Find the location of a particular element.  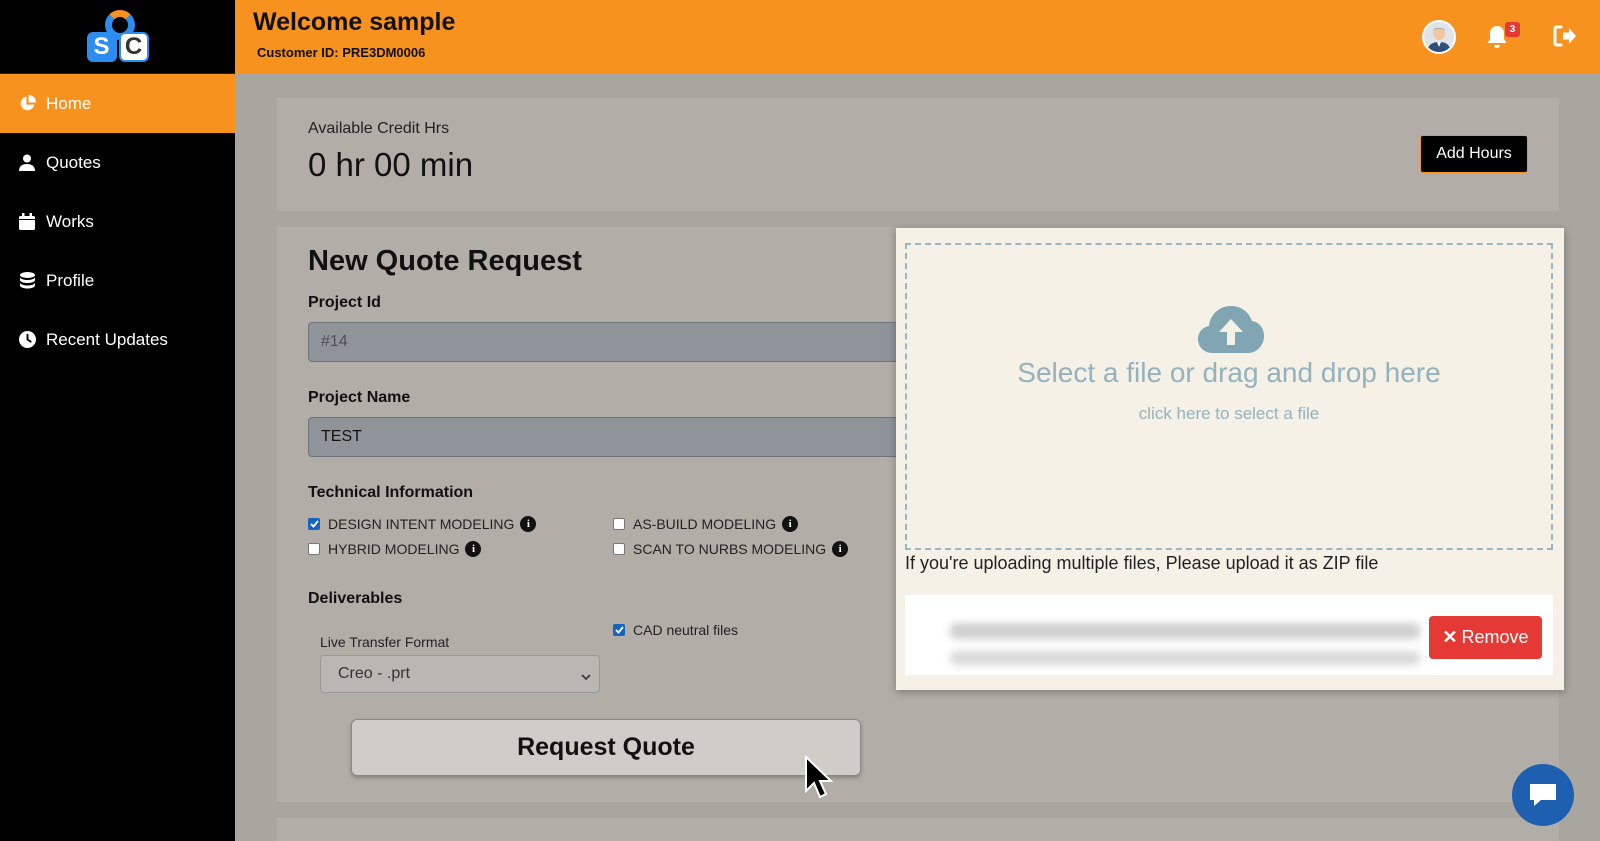

add-hours-button: Add Hours is located at coordinates (1474, 154).